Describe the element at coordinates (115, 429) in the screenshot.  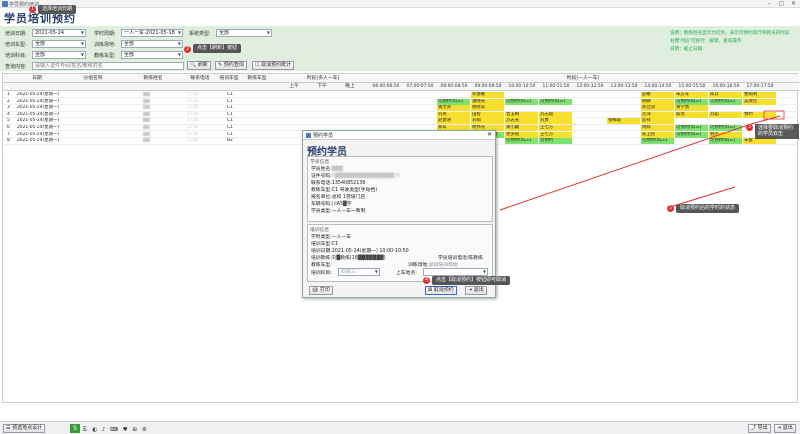
I see `ime-toolbar-icons: 五 ◐ ♪ ⌨ ♥ ⊞ ⚙` at that location.